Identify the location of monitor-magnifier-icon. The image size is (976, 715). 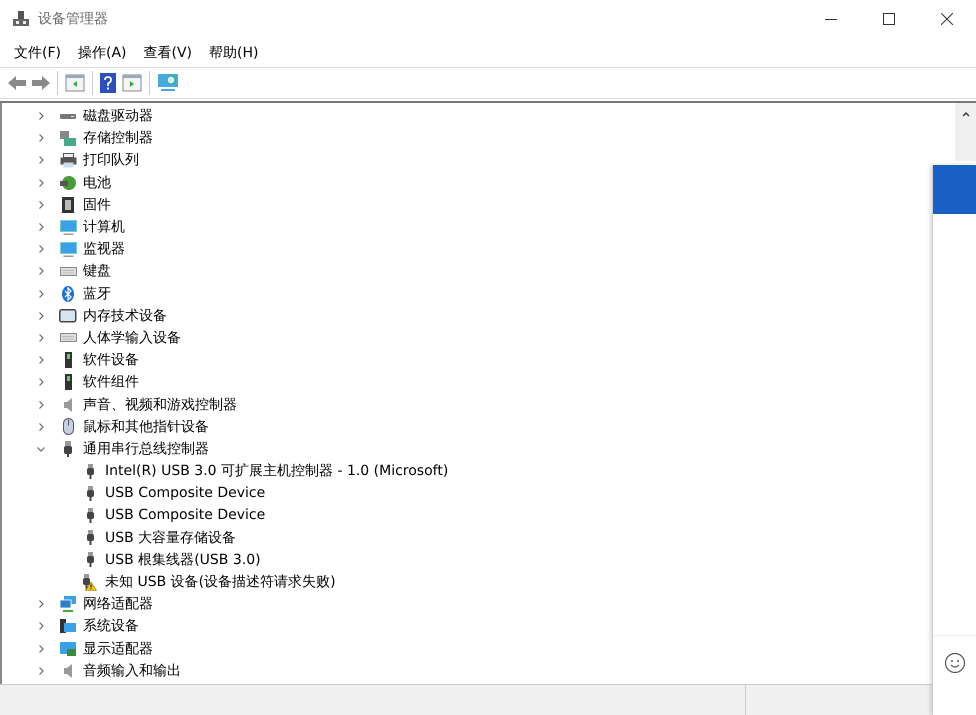
(168, 83).